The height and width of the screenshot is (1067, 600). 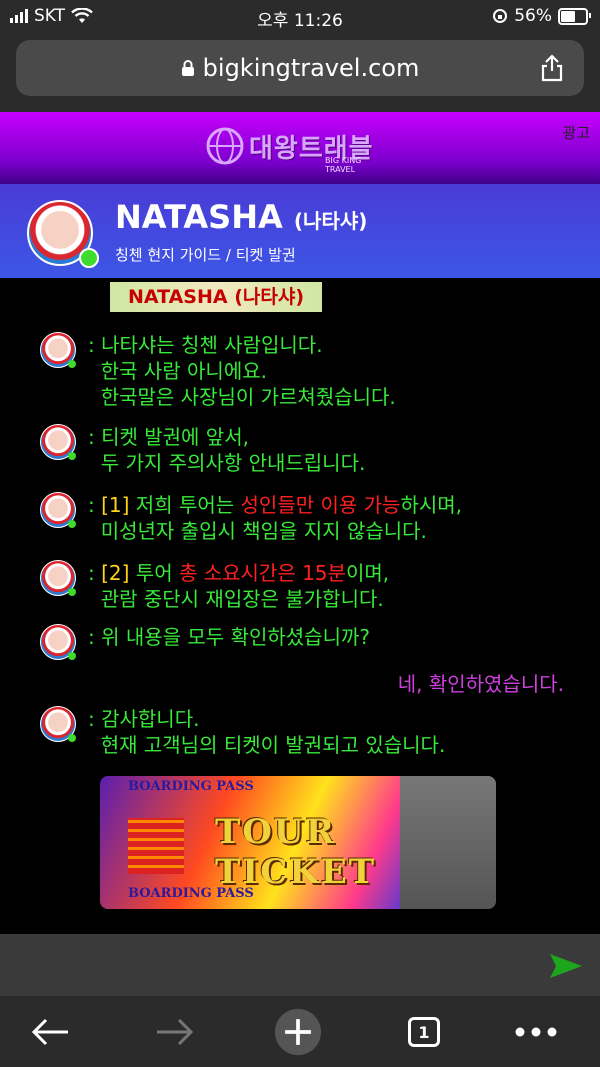 What do you see at coordinates (566, 966) in the screenshot?
I see `send-icon` at bounding box center [566, 966].